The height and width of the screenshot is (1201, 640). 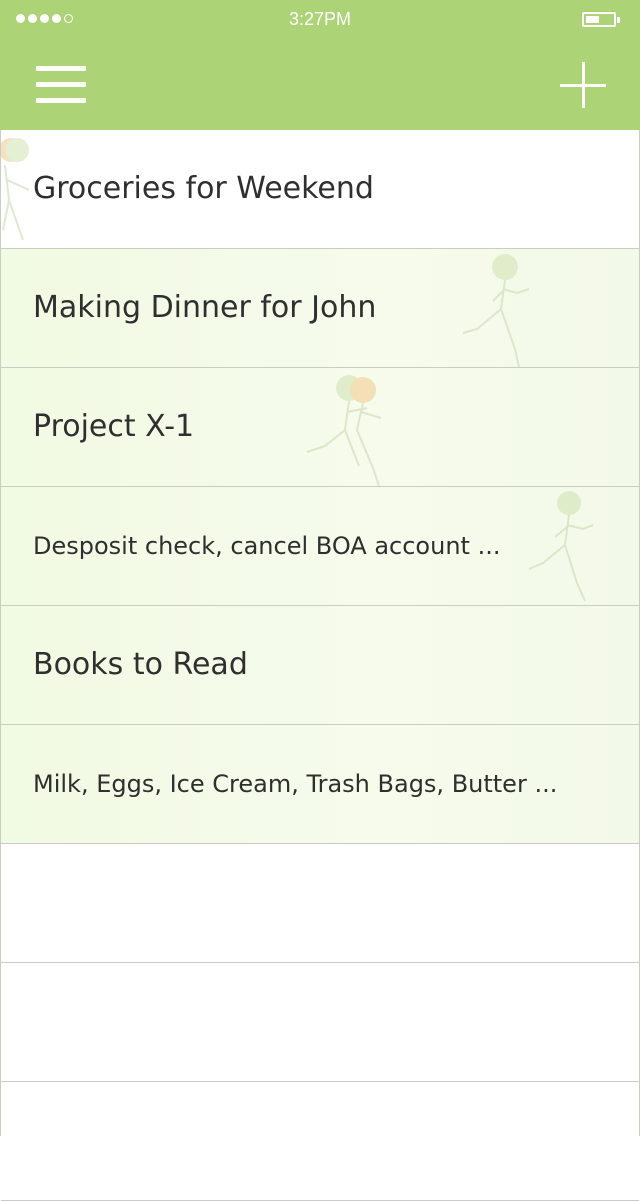 I want to click on list-item: Groceries for Weekend, so click(x=320, y=189).